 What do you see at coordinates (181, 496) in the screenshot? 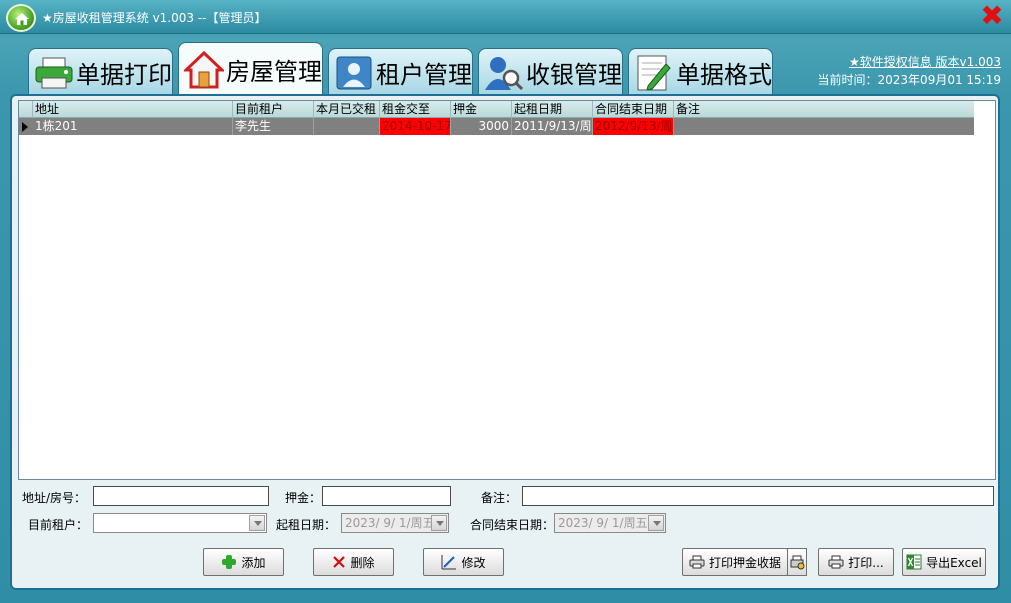
I see `address-input` at bounding box center [181, 496].